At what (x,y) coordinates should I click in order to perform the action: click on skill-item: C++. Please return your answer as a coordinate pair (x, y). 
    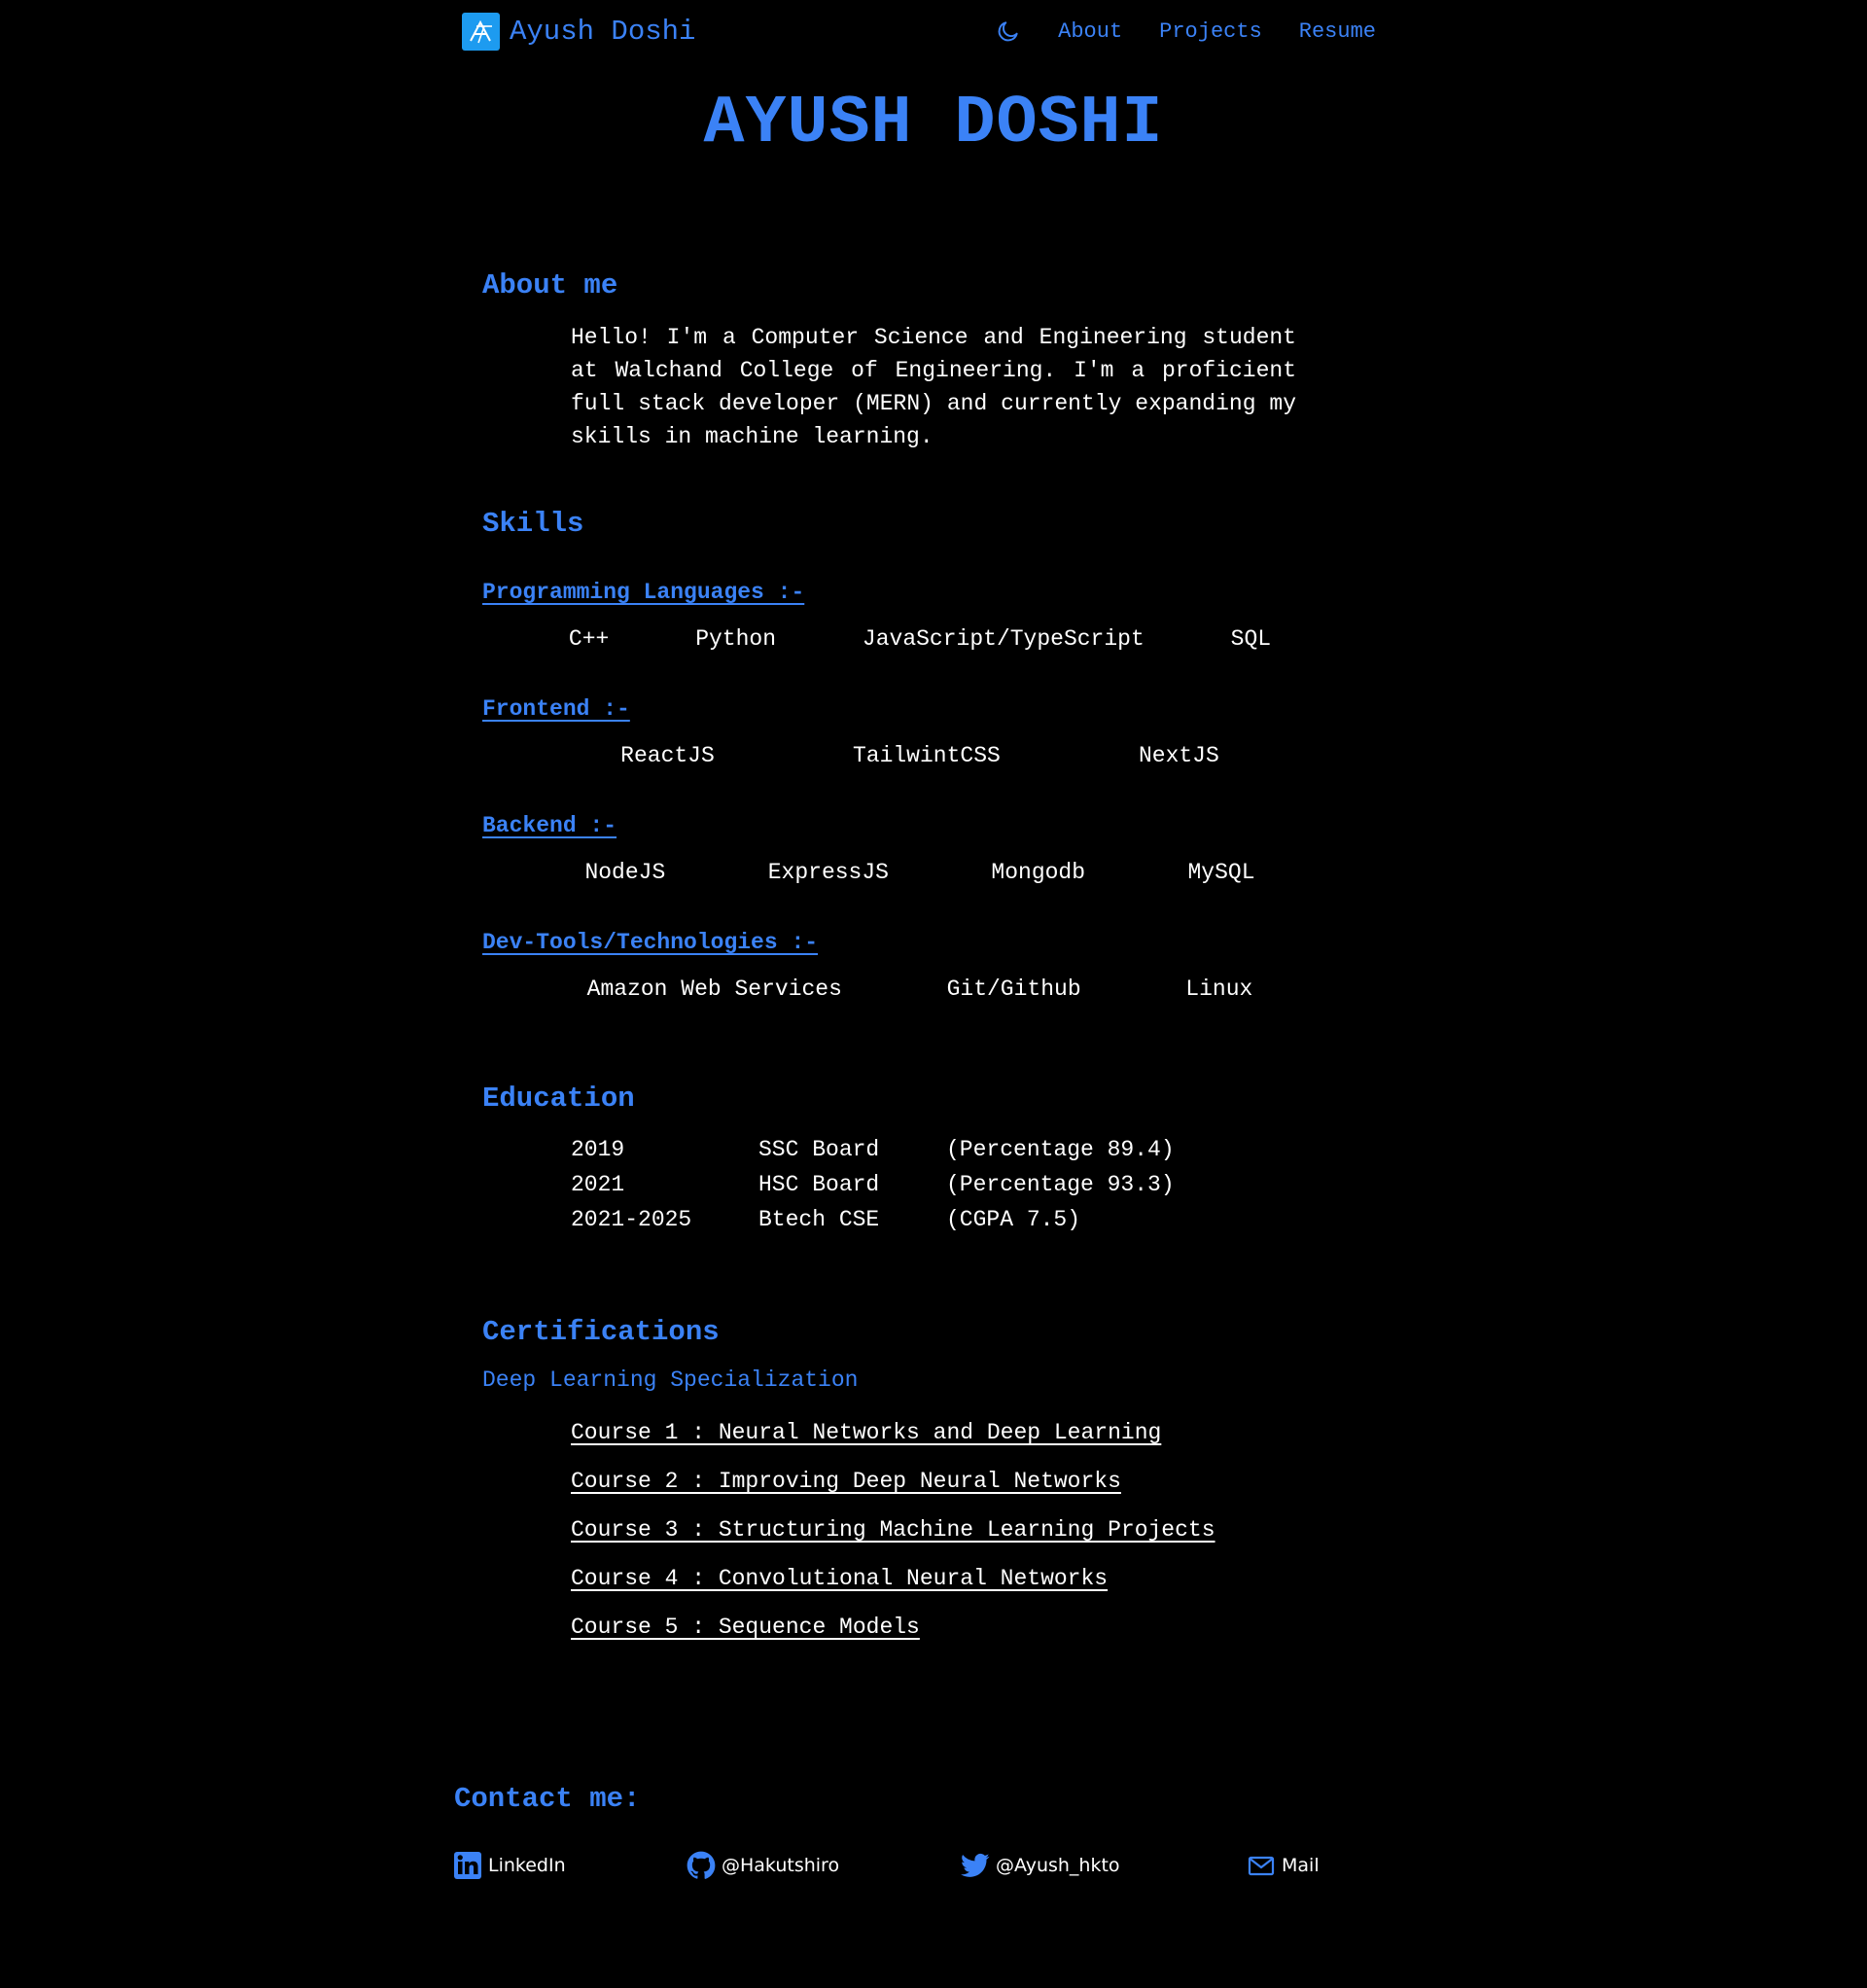
    Looking at the image, I should click on (589, 639).